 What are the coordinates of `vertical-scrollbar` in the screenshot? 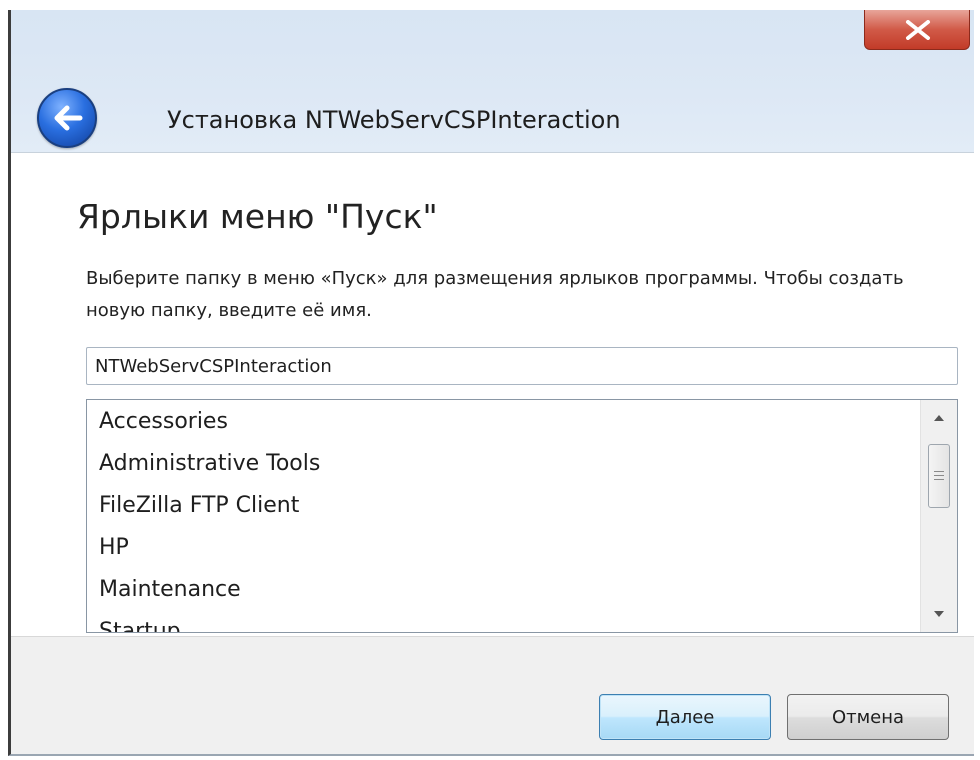 It's located at (938, 516).